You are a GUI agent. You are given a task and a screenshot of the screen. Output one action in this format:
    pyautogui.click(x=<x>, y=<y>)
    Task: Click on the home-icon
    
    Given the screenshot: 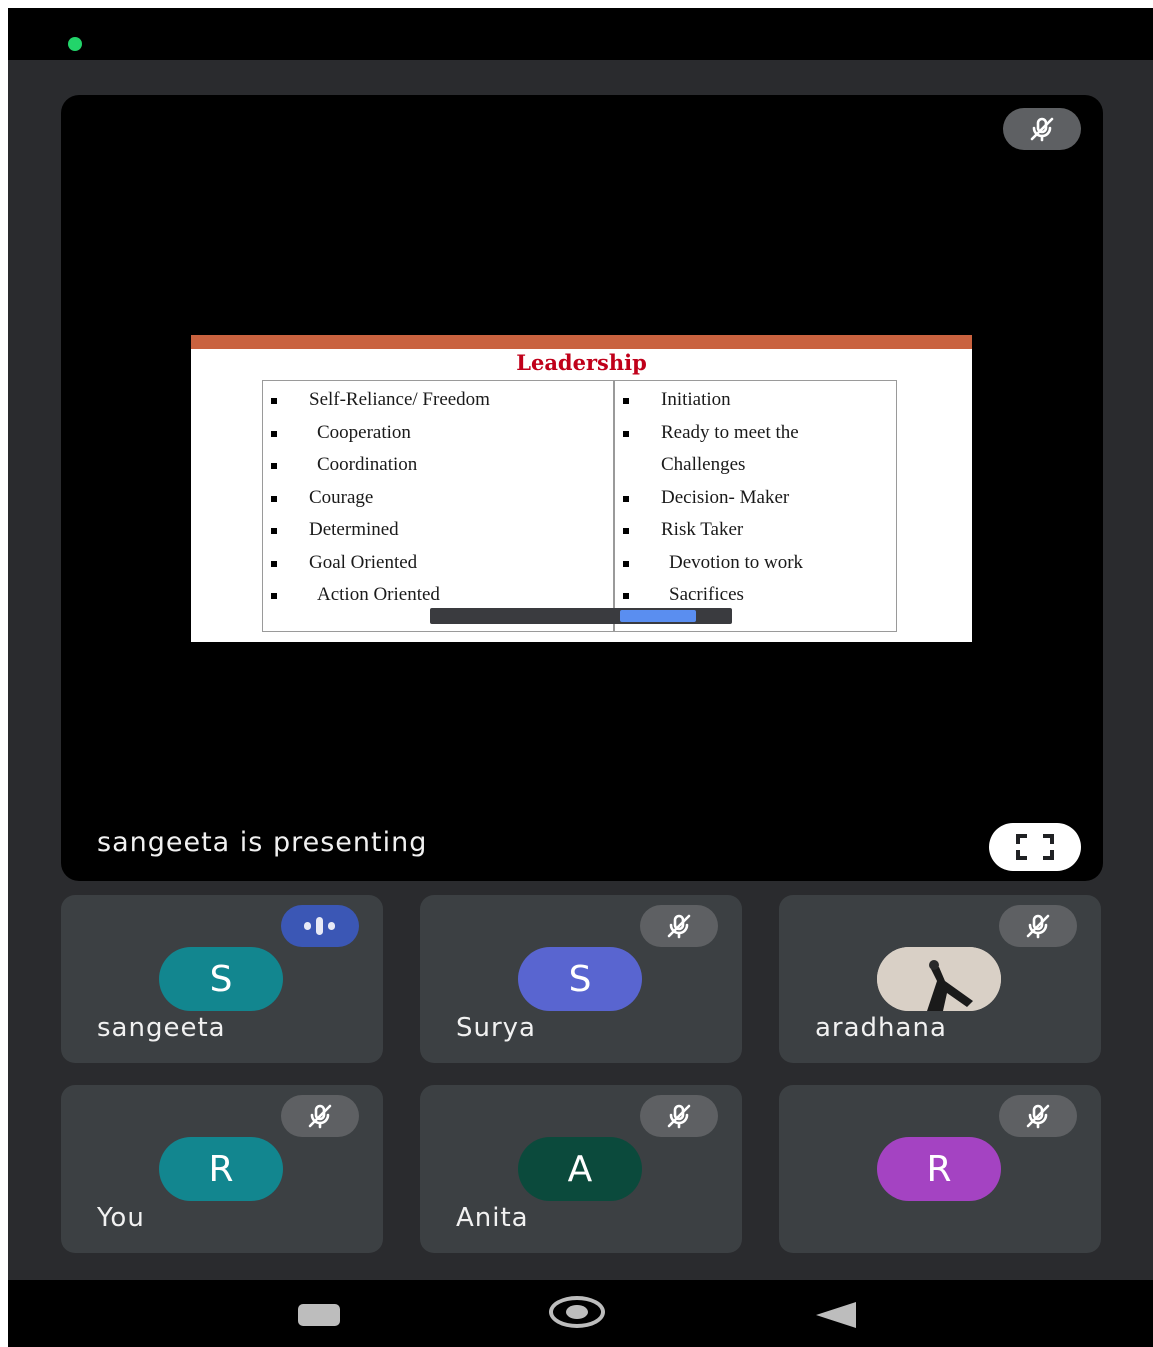 What is the action you would take?
    pyautogui.click(x=577, y=1312)
    